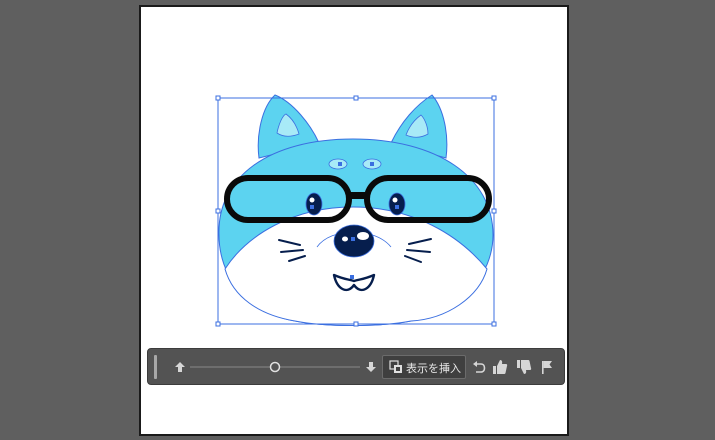 The height and width of the screenshot is (440, 715). Describe the element at coordinates (433, 368) in the screenshot. I see `insert-view-label: 表示を挿入` at that location.